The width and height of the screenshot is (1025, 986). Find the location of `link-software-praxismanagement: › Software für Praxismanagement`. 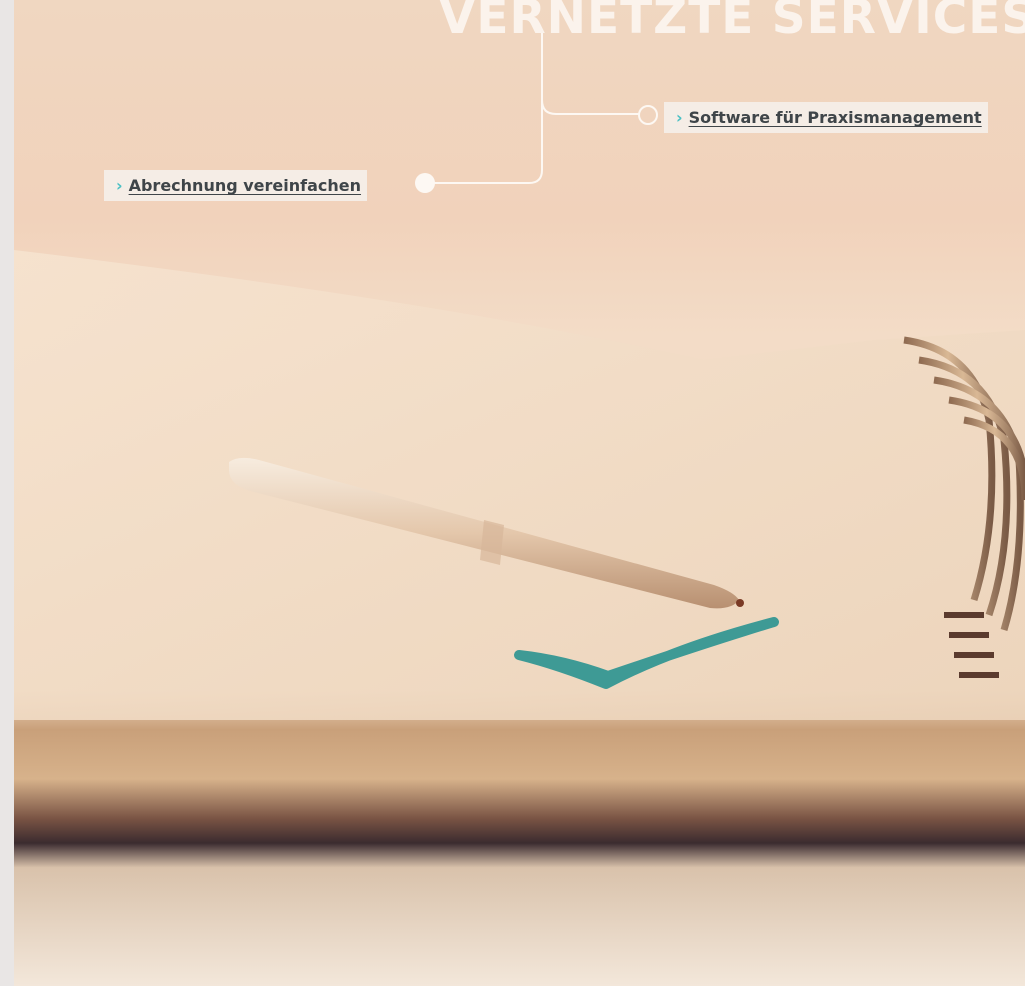

link-software-praxismanagement: › Software für Praxismanagement is located at coordinates (826, 117).